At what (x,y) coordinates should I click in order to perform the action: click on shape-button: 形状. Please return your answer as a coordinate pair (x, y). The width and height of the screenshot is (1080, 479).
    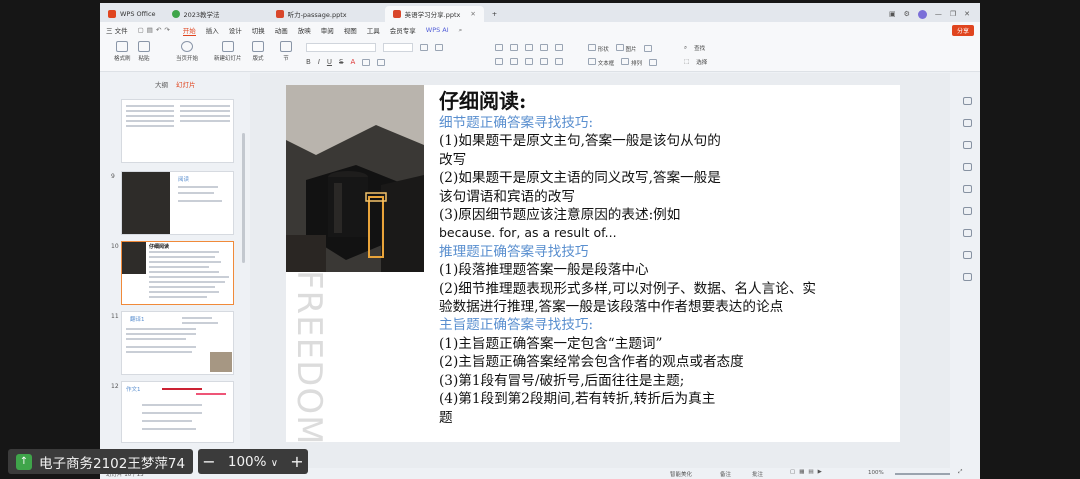
    Looking at the image, I should click on (598, 48).